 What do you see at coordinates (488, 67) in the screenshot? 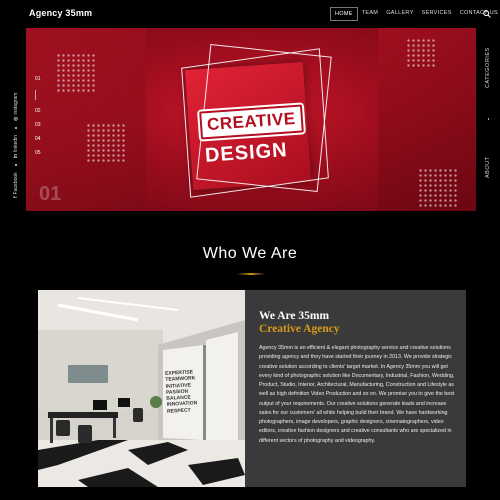
I see `categories-link: CATEGORIES` at bounding box center [488, 67].